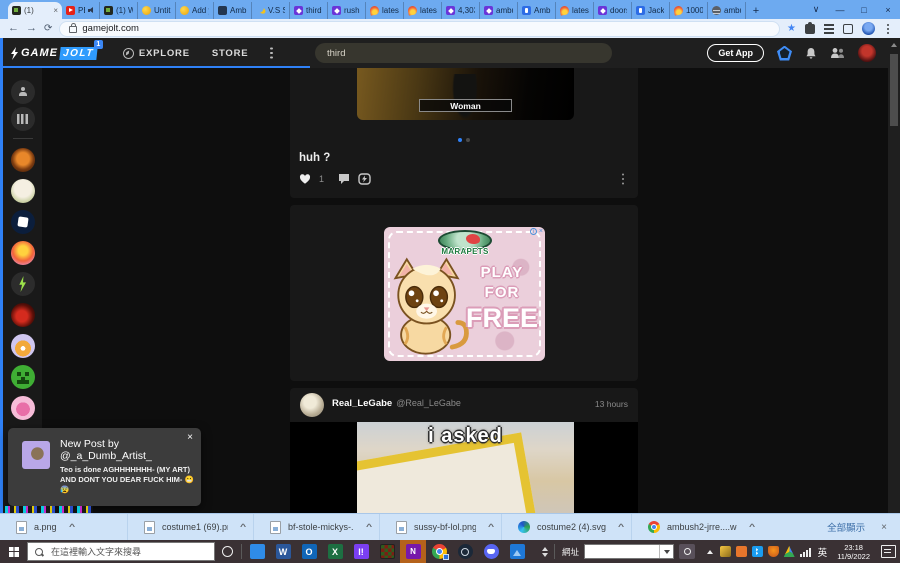  Describe the element at coordinates (687, 551) in the screenshot. I see `address-go-button` at that location.